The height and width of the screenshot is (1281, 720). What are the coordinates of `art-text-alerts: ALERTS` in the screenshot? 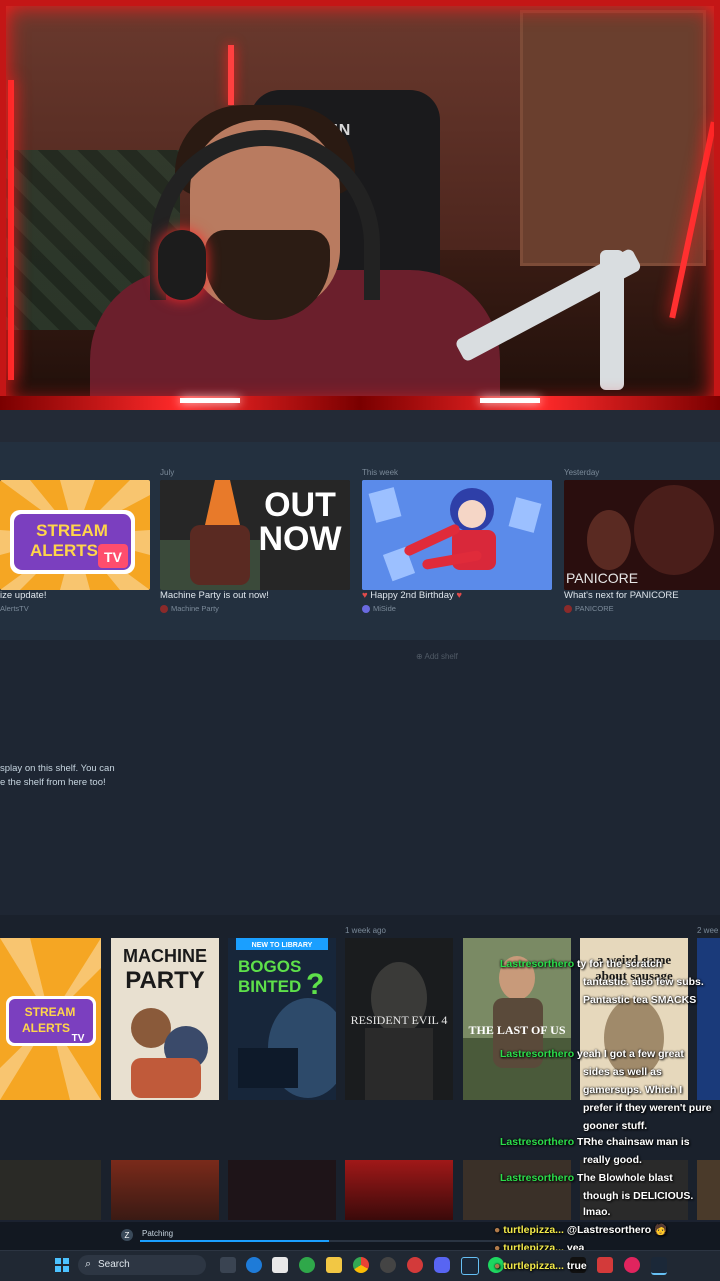 It's located at (64, 550).